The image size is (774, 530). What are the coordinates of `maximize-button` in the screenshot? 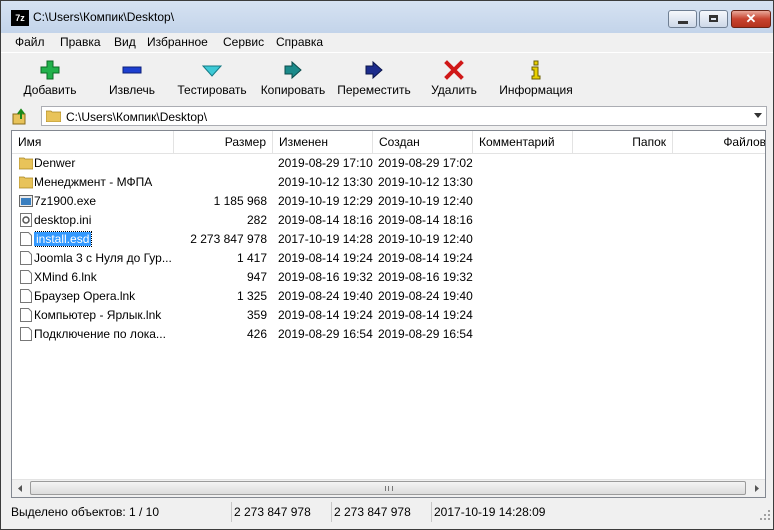 It's located at (713, 19).